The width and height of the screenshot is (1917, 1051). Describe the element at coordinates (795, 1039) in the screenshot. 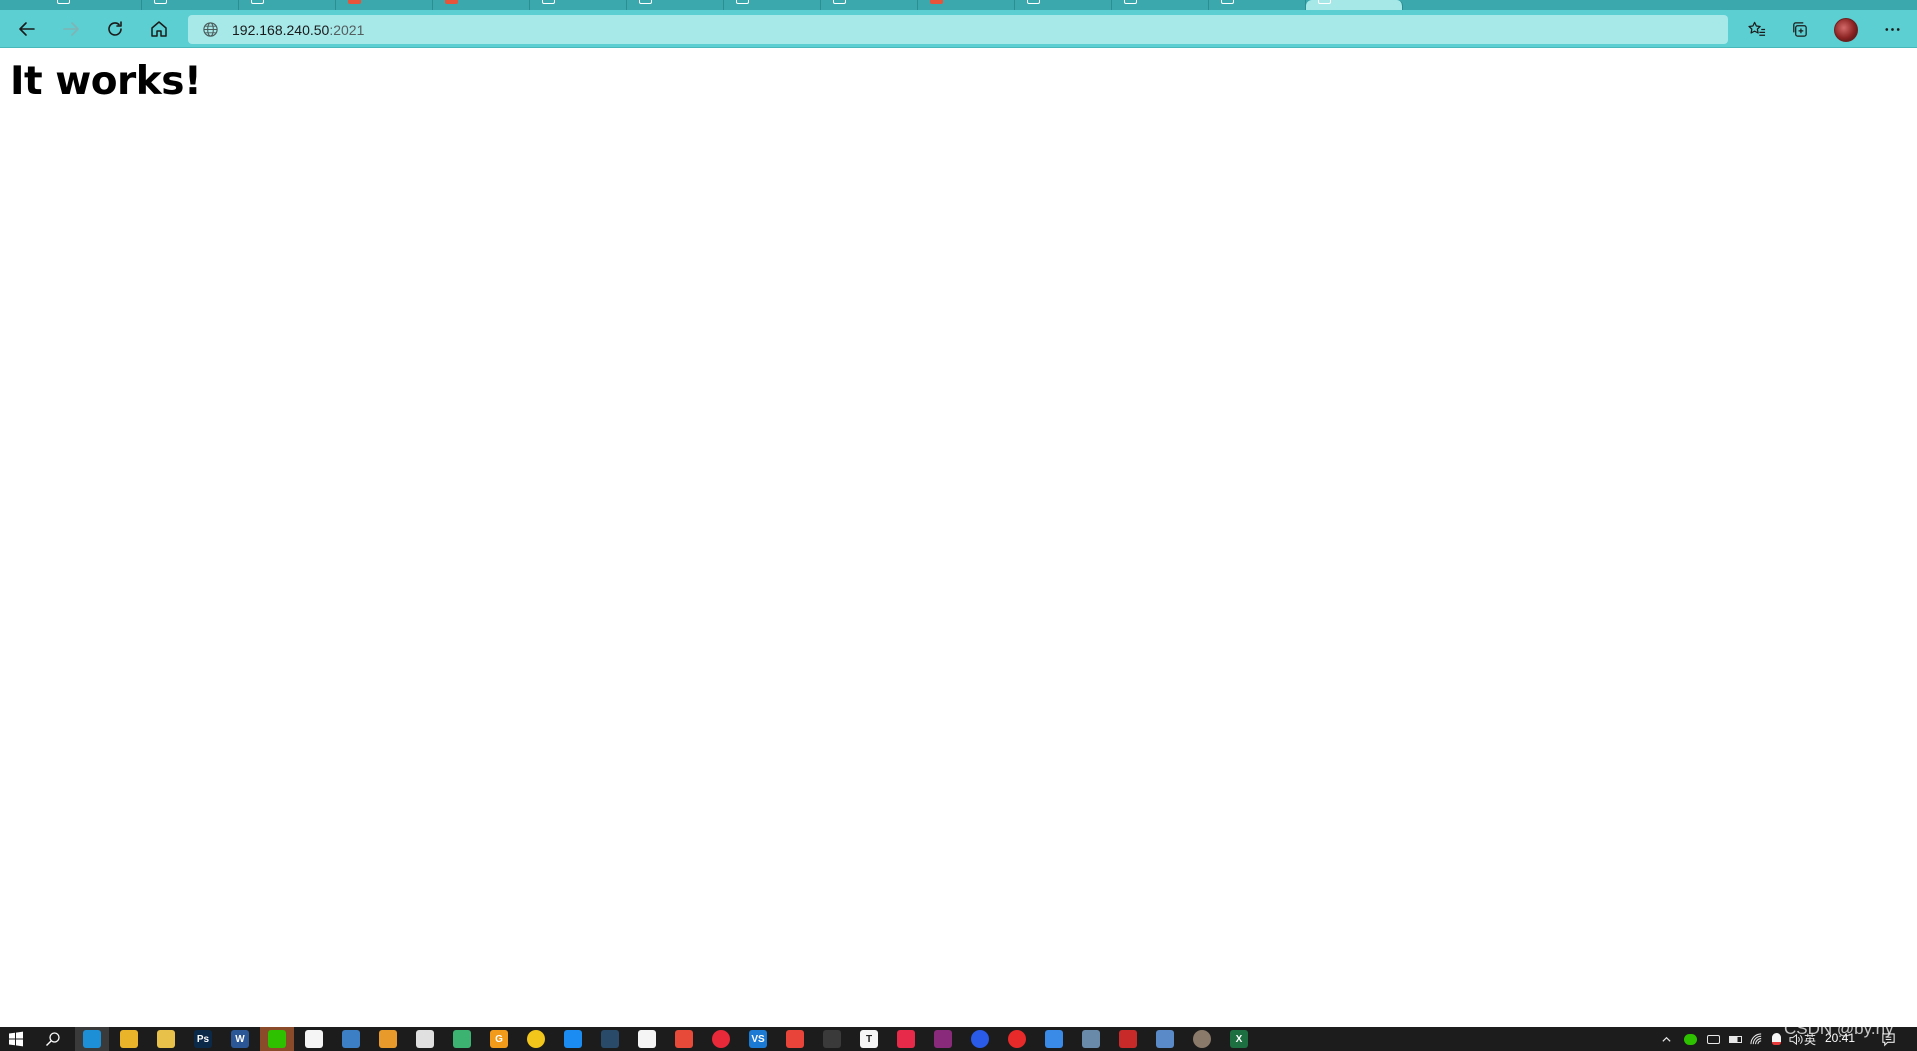

I see `red-tool-icon` at that location.